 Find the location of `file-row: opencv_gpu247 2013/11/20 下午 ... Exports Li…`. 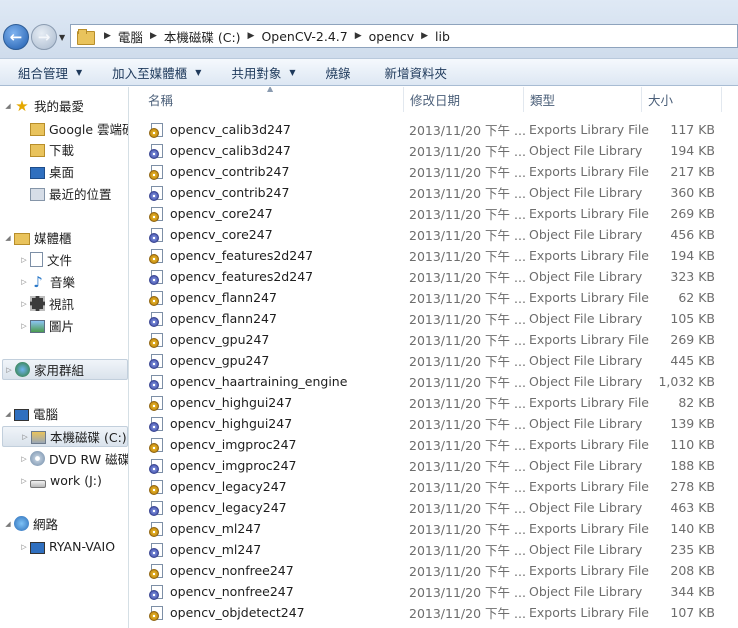

file-row: opencv_gpu247 2013/11/20 下午 ... Exports Li… is located at coordinates (434, 339).